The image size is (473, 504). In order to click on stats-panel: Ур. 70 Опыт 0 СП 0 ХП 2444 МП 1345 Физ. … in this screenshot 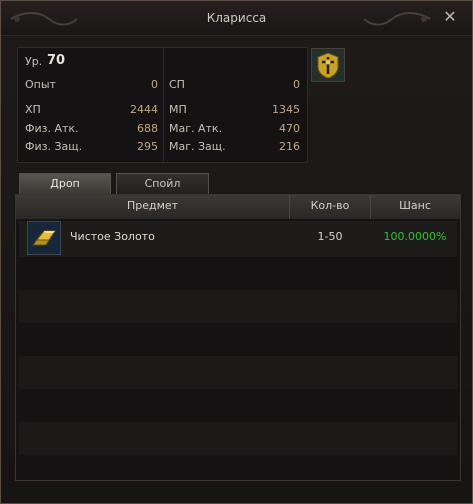, I will do `click(162, 105)`.